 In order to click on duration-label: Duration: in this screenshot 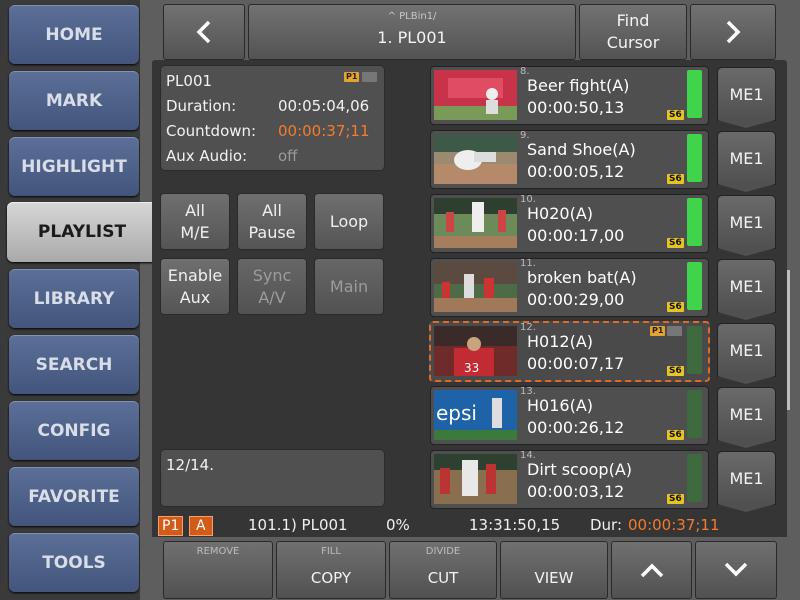, I will do `click(201, 106)`.